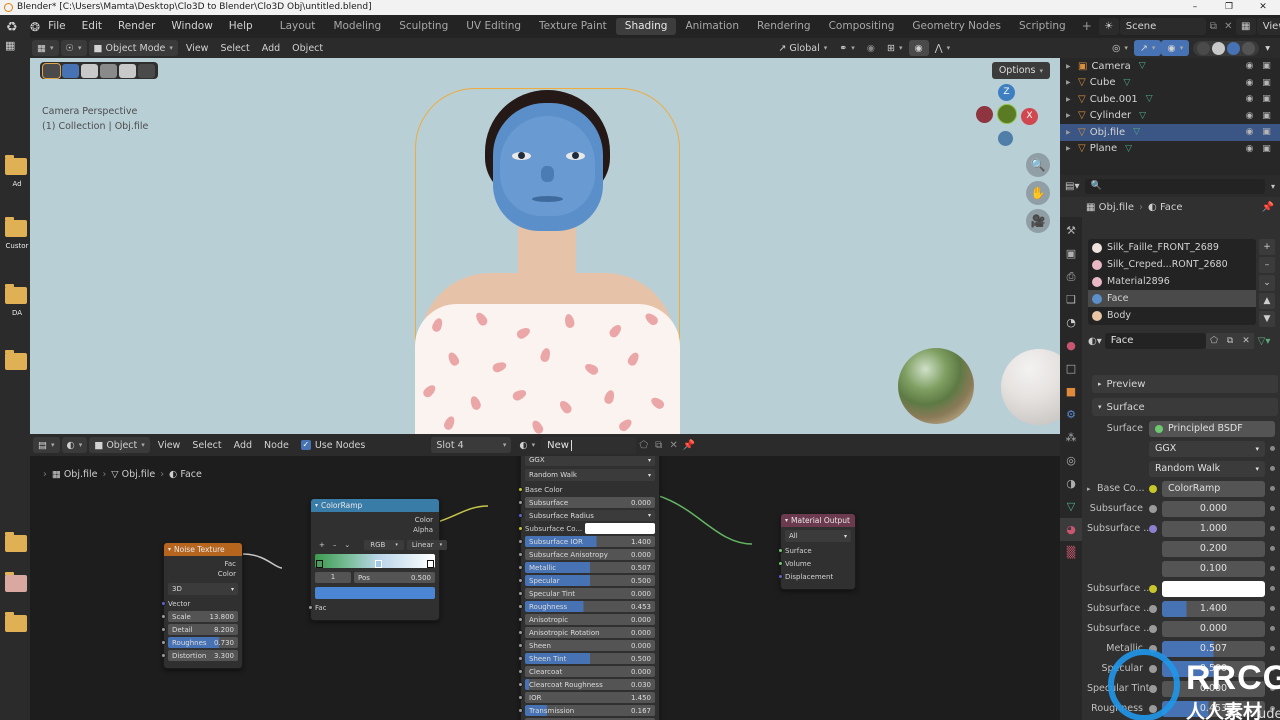 This screenshot has height=720, width=1280. Describe the element at coordinates (658, 445) in the screenshot. I see `duplicate-material-icon: ⧉` at that location.